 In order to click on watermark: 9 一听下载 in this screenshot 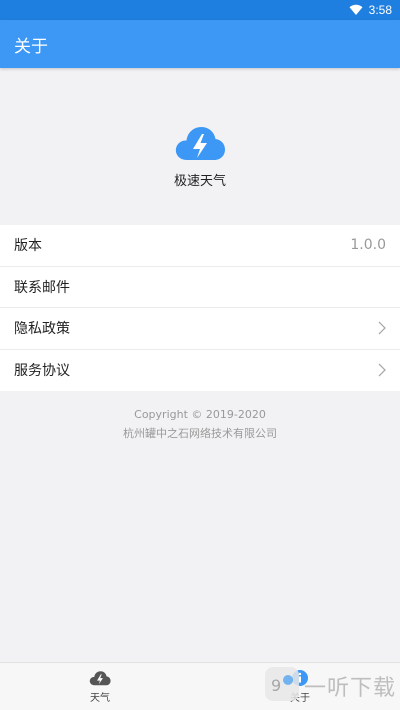, I will do `click(330, 686)`.